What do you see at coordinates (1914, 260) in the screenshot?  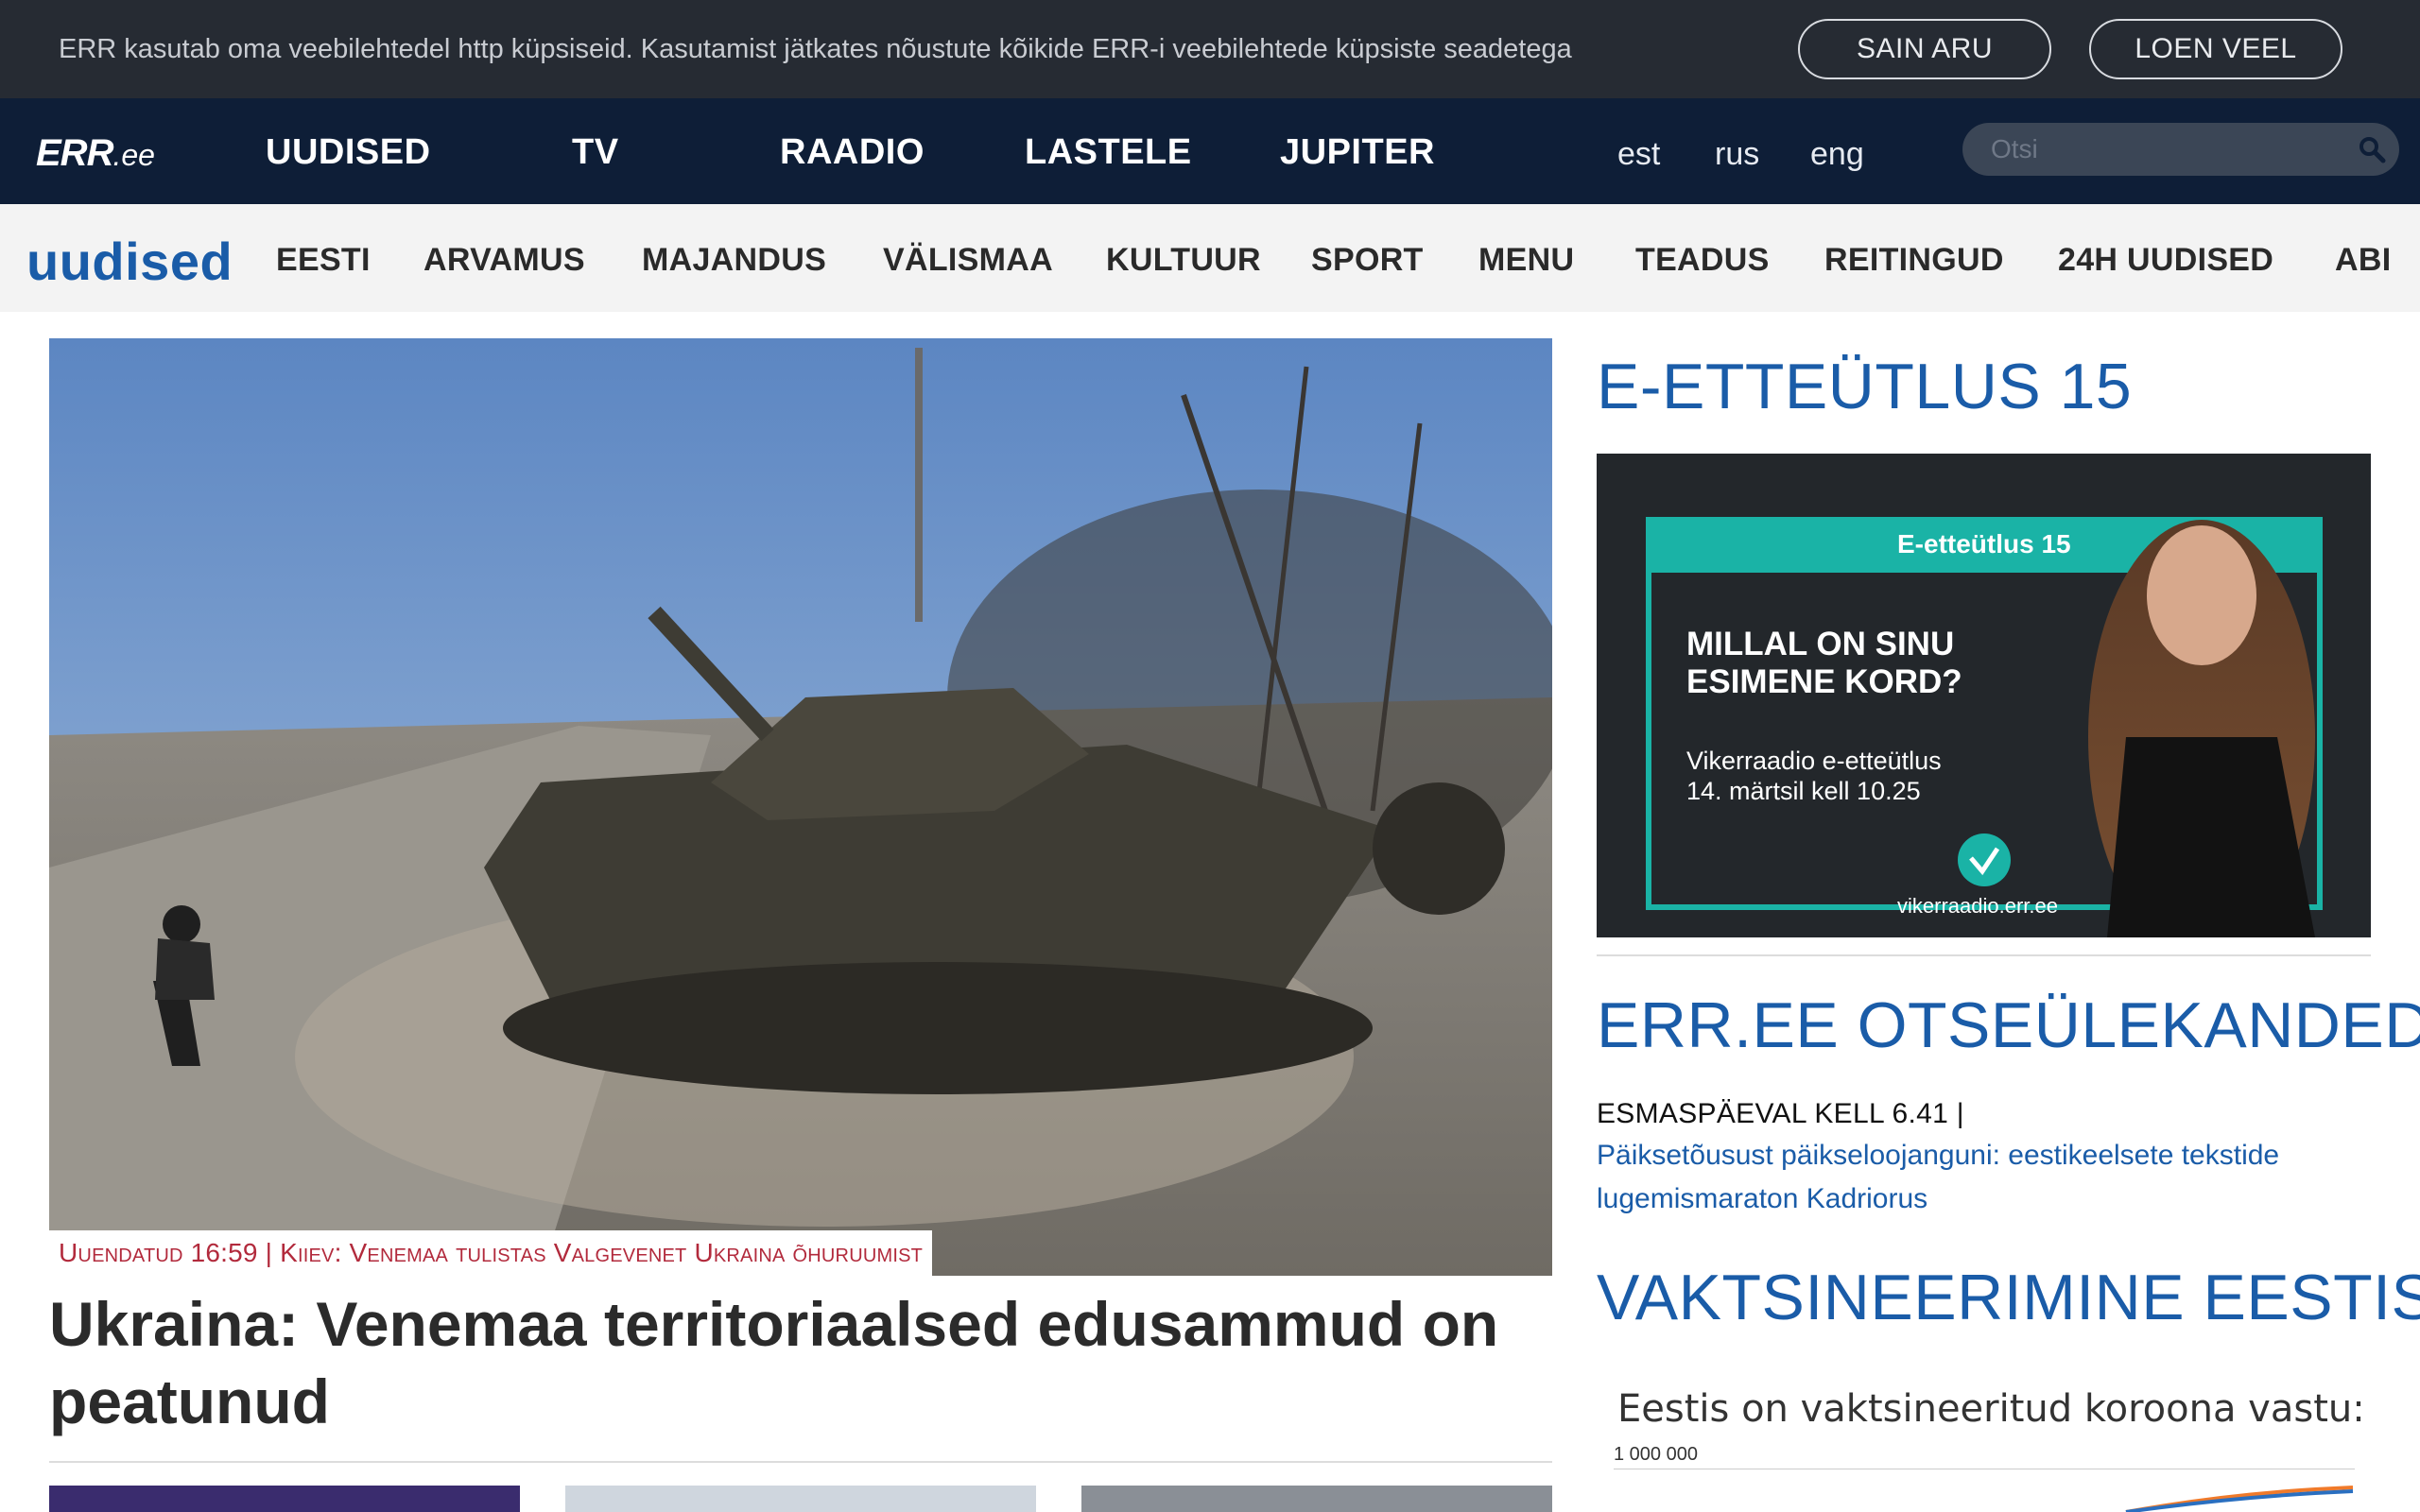 I see `section-item-reitingud: REITINGUD` at bounding box center [1914, 260].